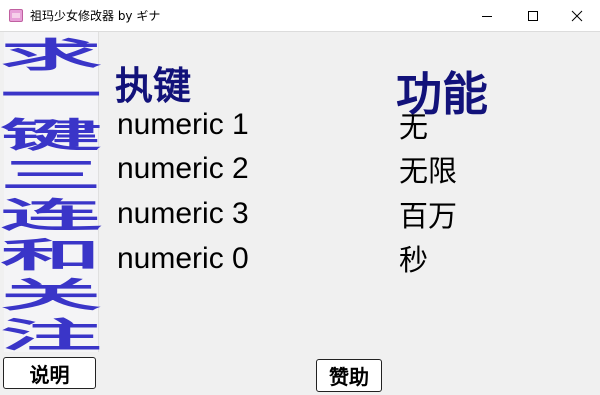 The height and width of the screenshot is (395, 600). I want to click on close-button, so click(577, 15).